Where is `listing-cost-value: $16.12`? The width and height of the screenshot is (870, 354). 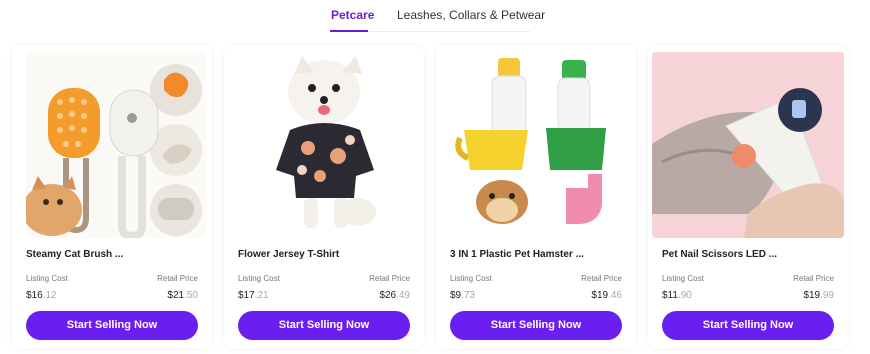 listing-cost-value: $16.12 is located at coordinates (41, 295).